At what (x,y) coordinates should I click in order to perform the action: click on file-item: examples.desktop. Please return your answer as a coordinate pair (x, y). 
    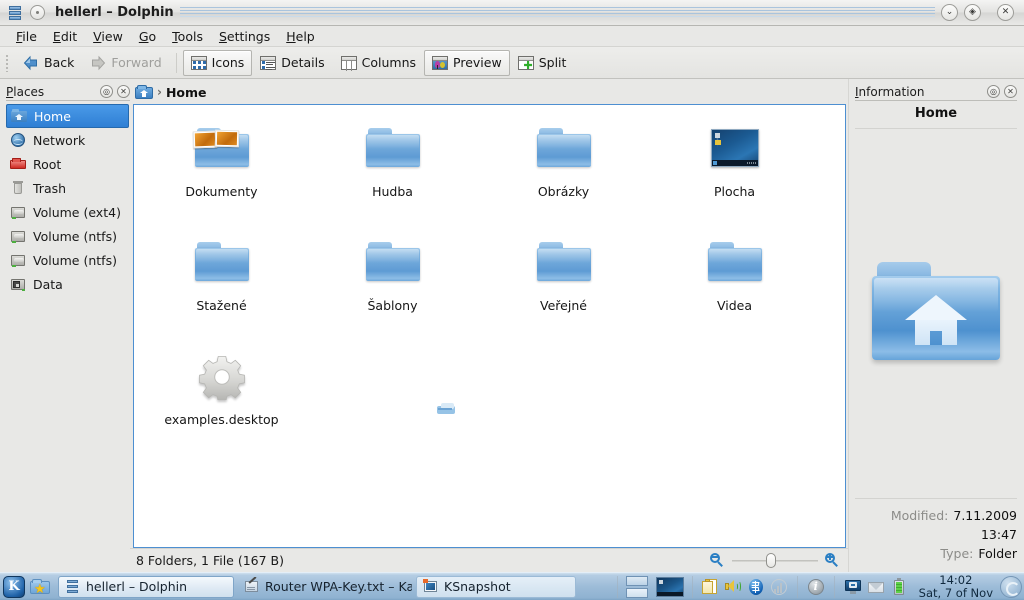
    Looking at the image, I should click on (221, 401).